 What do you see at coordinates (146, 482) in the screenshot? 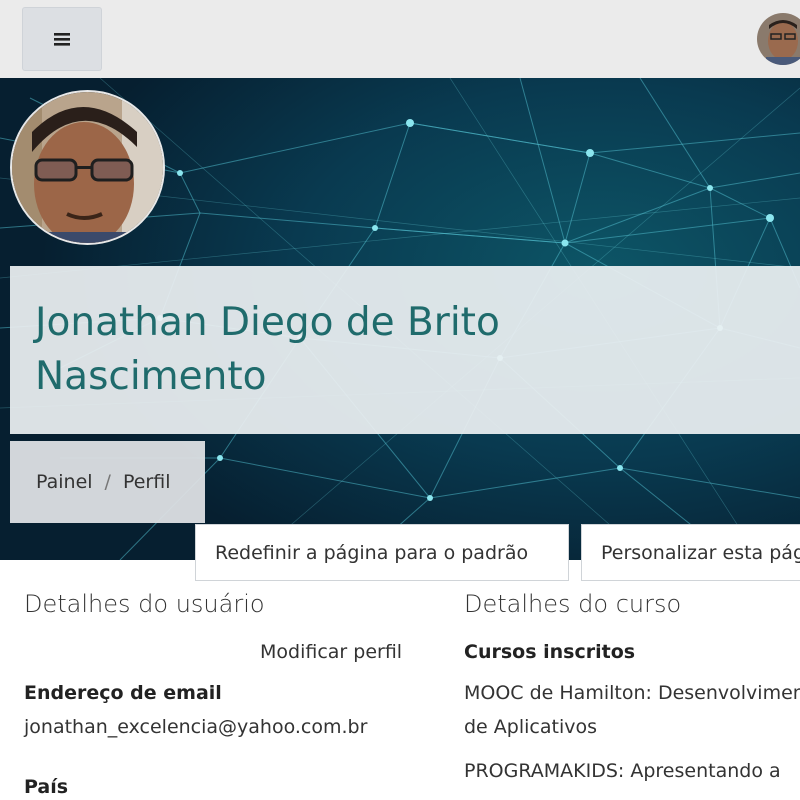
I see `breadcrumb-profile: Perfil` at bounding box center [146, 482].